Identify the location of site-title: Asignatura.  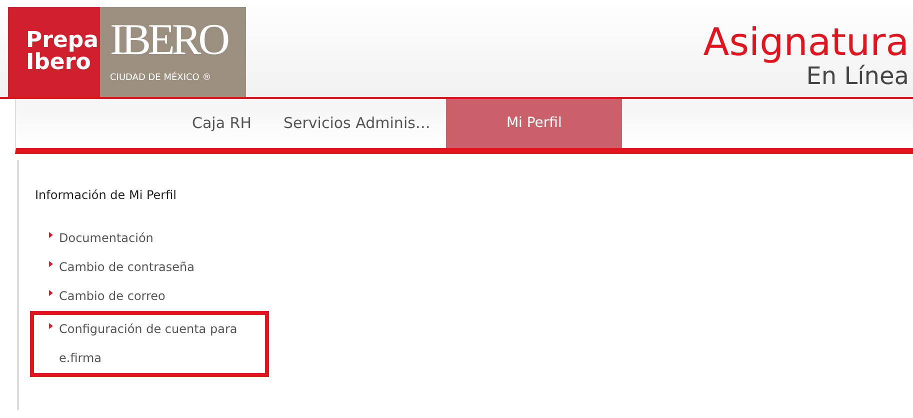
(806, 42).